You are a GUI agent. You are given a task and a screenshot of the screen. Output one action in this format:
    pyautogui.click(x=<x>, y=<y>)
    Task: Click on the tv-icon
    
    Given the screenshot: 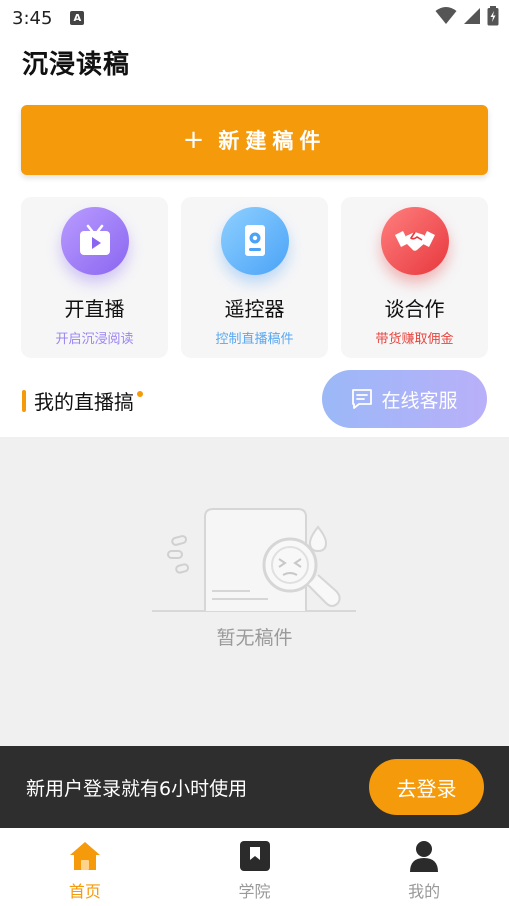 What is the action you would take?
    pyautogui.click(x=94, y=241)
    